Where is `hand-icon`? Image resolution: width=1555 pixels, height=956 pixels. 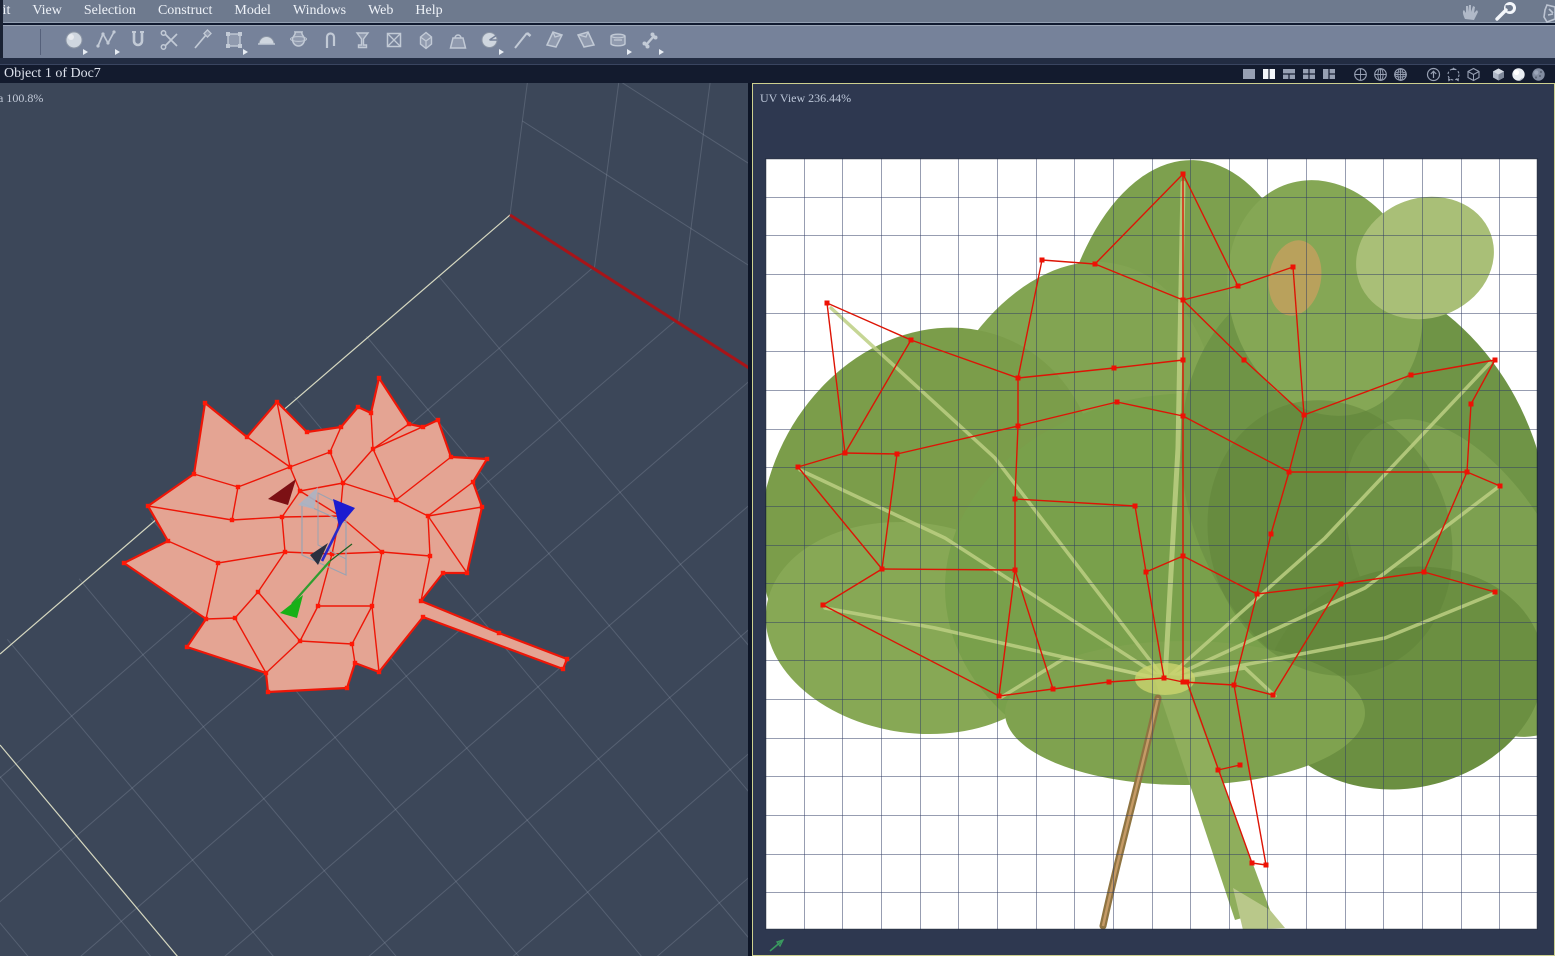 hand-icon is located at coordinates (1472, 12).